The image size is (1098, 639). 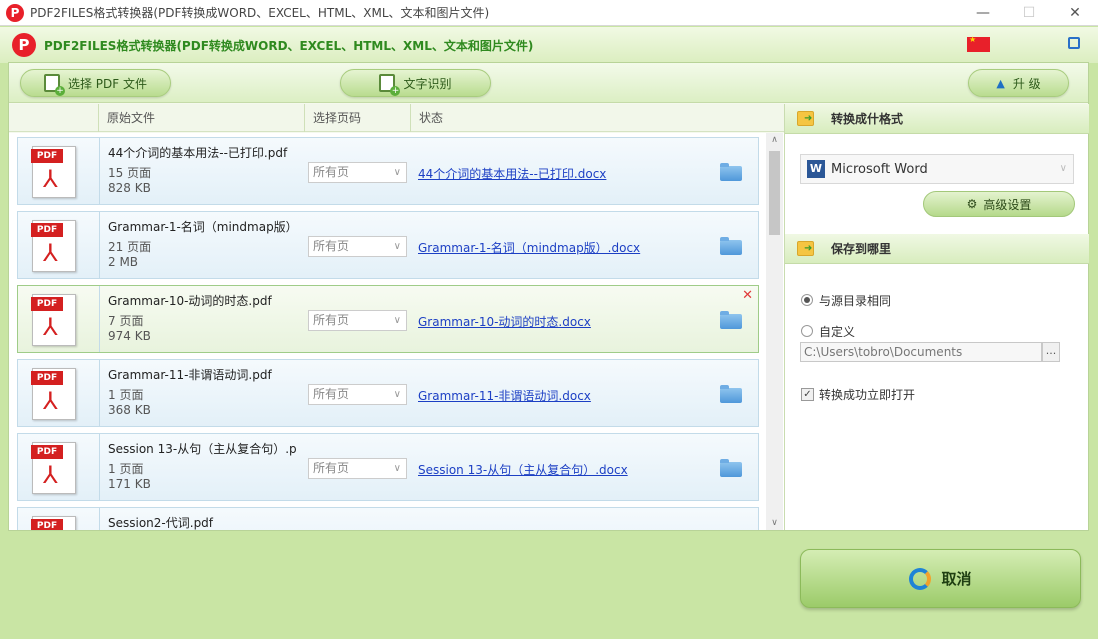 What do you see at coordinates (190, 301) in the screenshot?
I see `file-name: Grammar-10-动词的时态.pdf` at bounding box center [190, 301].